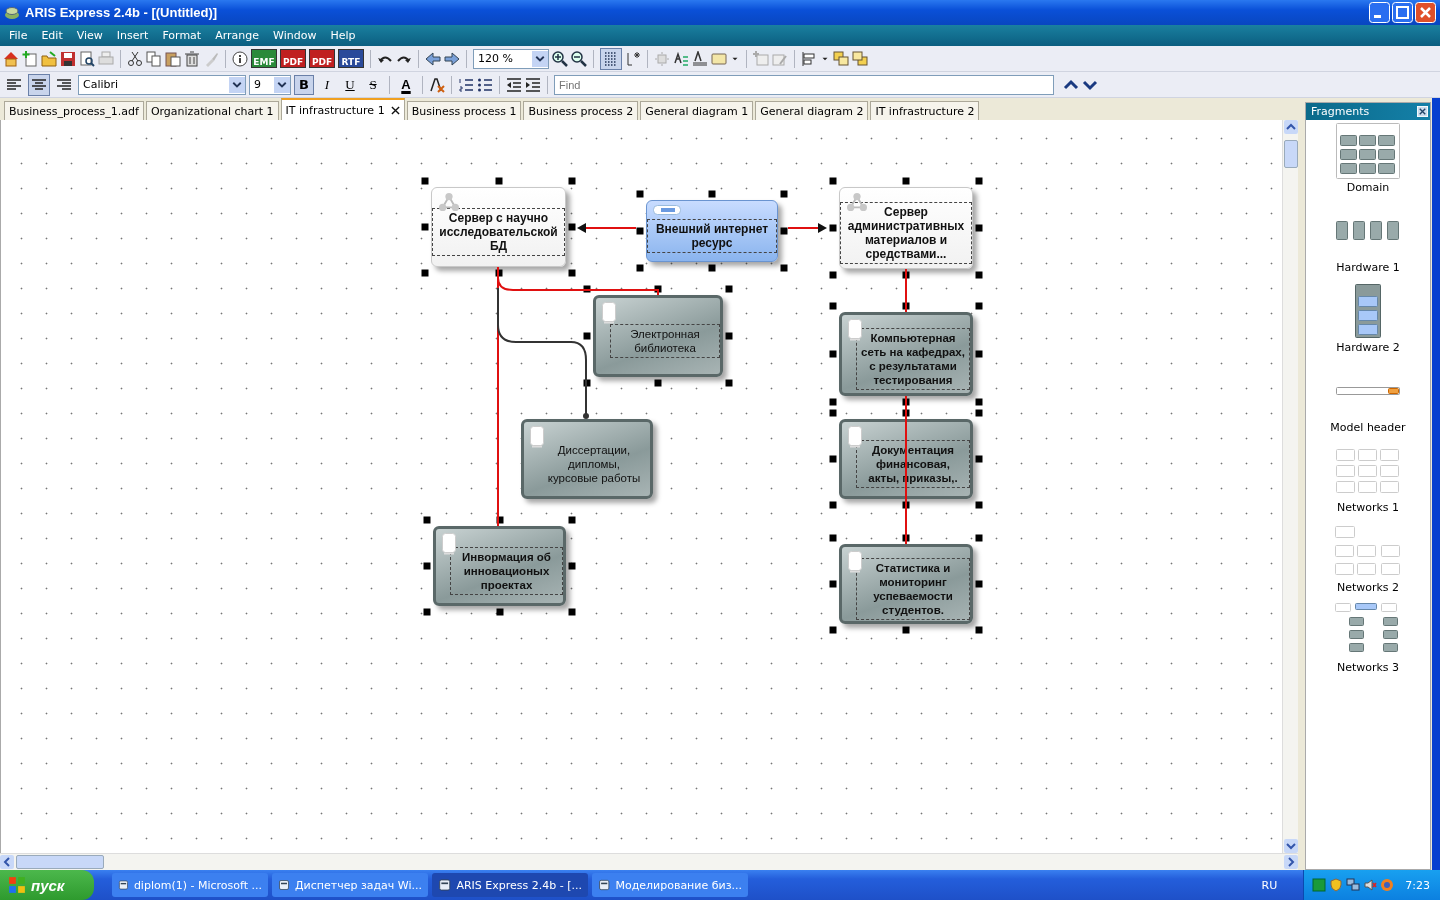  What do you see at coordinates (809, 58) in the screenshot?
I see `align-icon` at bounding box center [809, 58].